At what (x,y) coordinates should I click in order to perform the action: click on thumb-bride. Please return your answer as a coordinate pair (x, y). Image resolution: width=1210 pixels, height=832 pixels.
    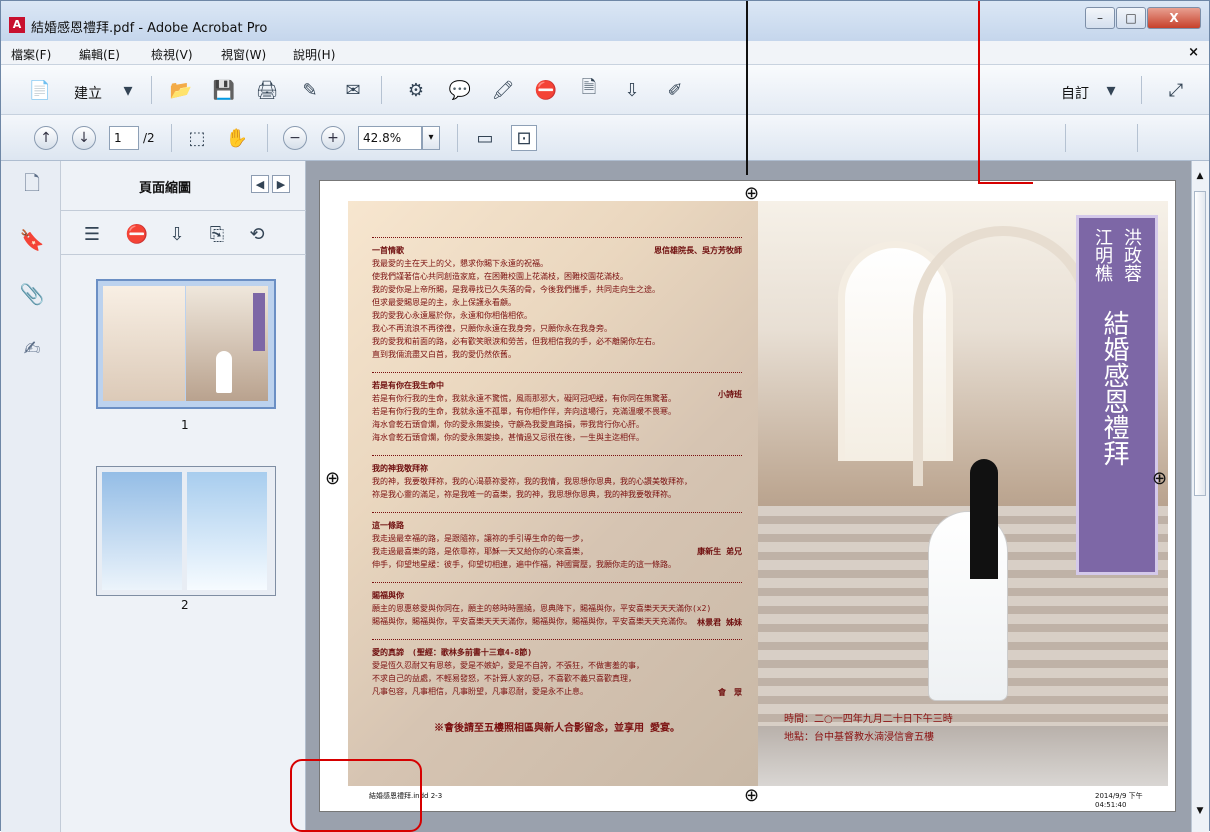
    Looking at the image, I should click on (224, 372).